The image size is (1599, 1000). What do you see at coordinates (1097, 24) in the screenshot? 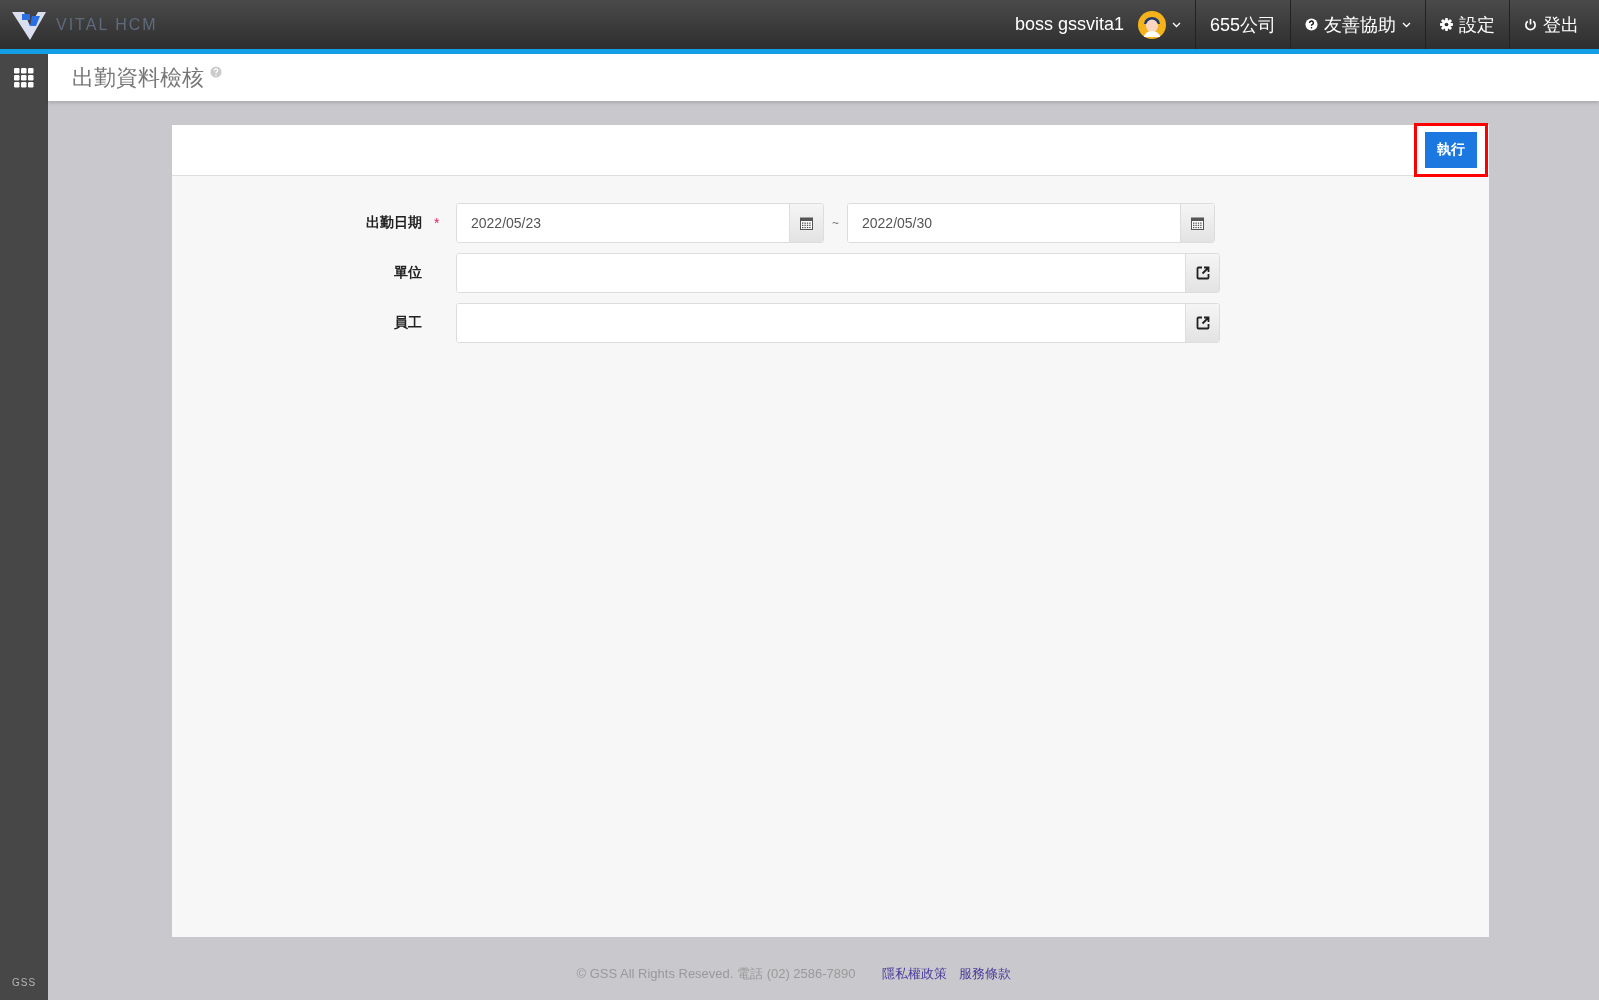
I see `user-menu: boss gssvita1` at bounding box center [1097, 24].